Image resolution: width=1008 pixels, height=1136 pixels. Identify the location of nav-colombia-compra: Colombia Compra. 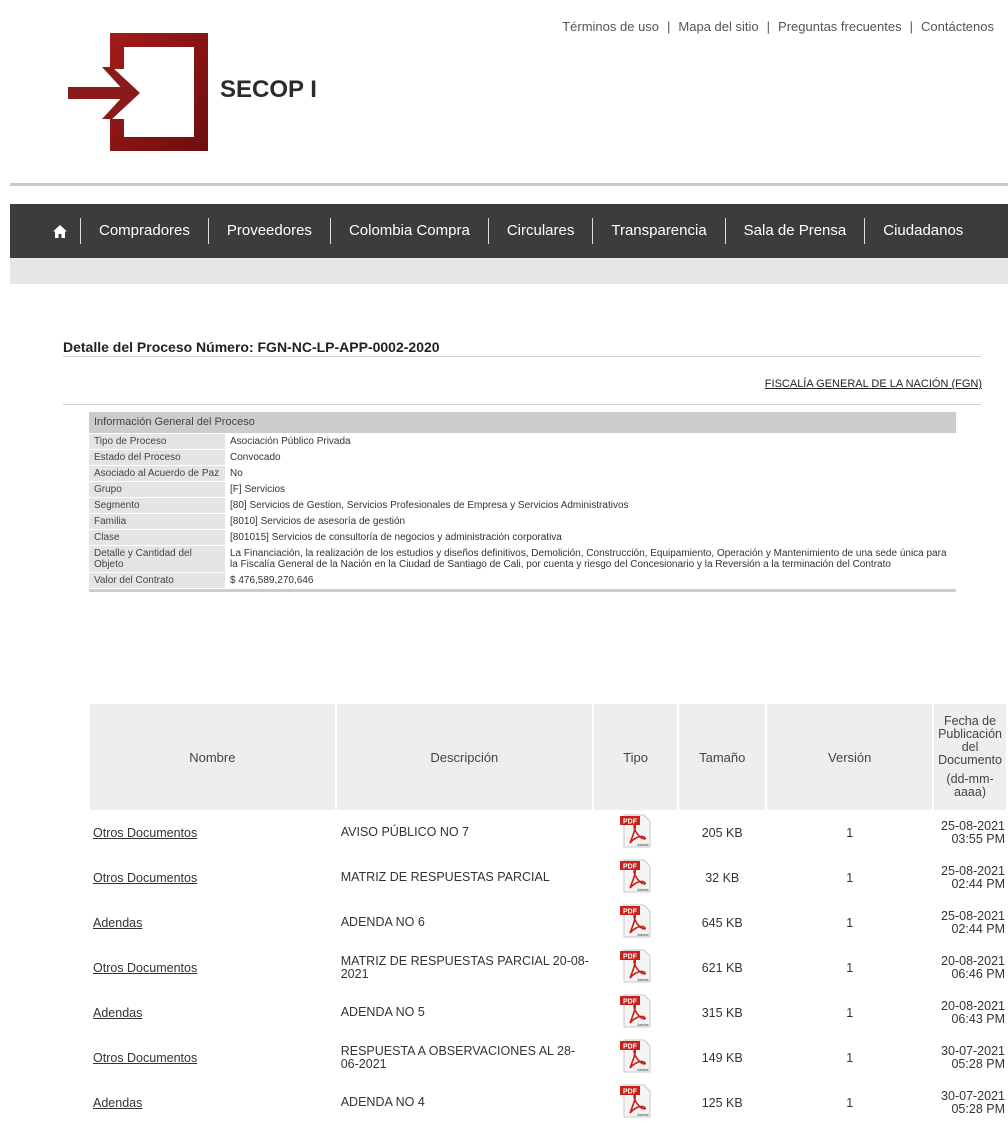
(408, 231).